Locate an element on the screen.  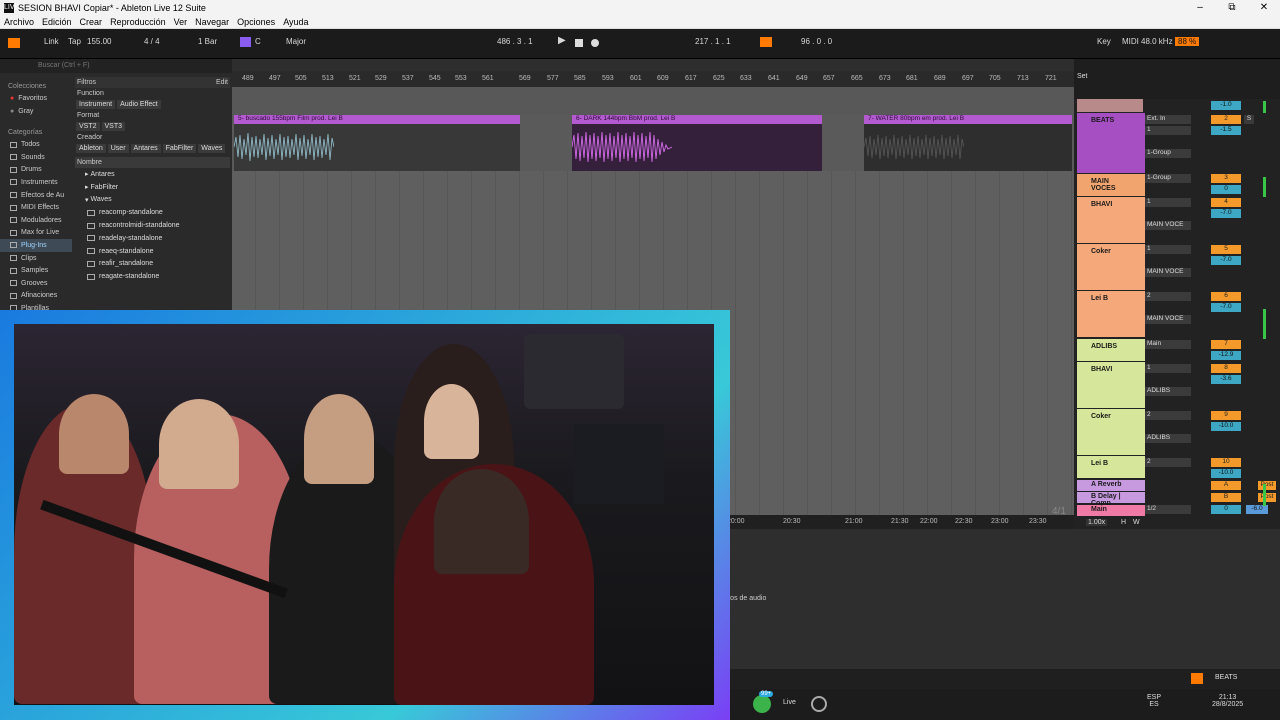
track-volume: -3.6 is located at coordinates (1226, 379).